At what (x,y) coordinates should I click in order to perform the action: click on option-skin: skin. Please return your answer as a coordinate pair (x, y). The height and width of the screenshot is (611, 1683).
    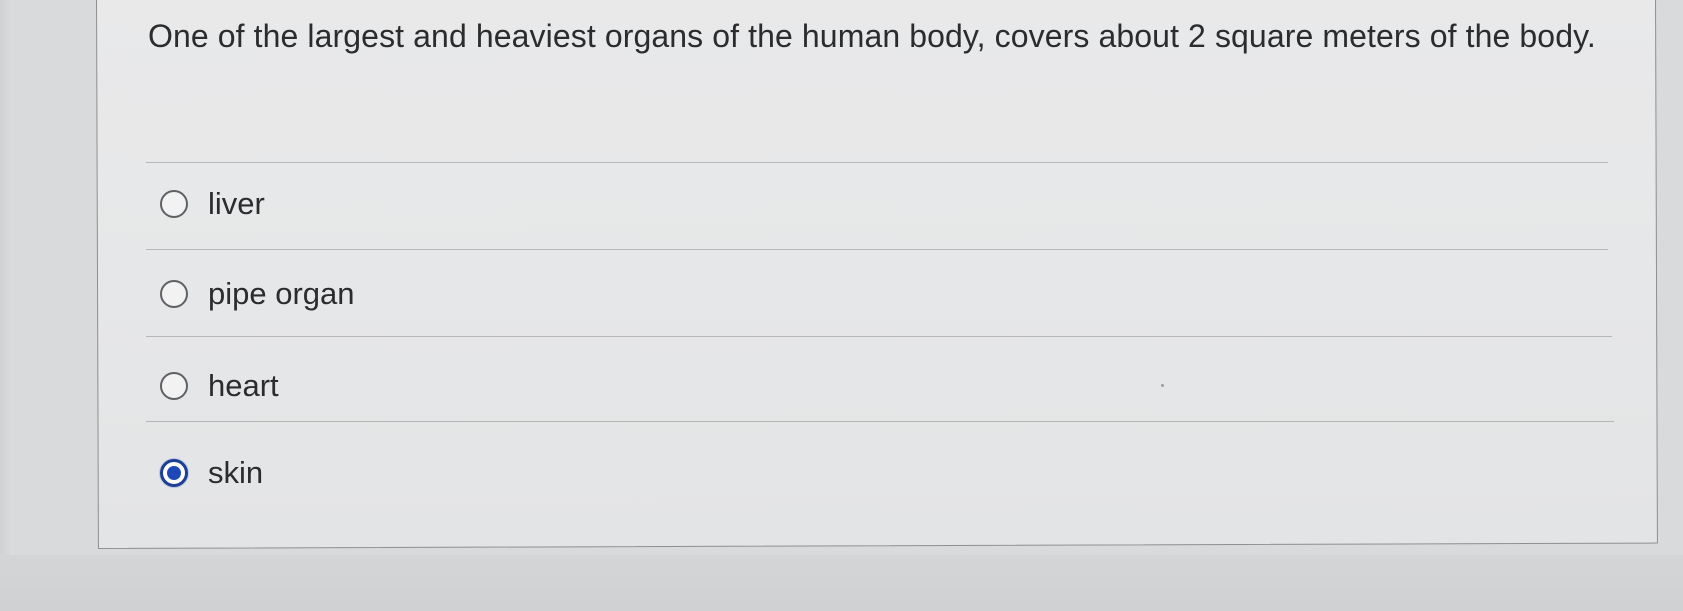
    Looking at the image, I should click on (211, 473).